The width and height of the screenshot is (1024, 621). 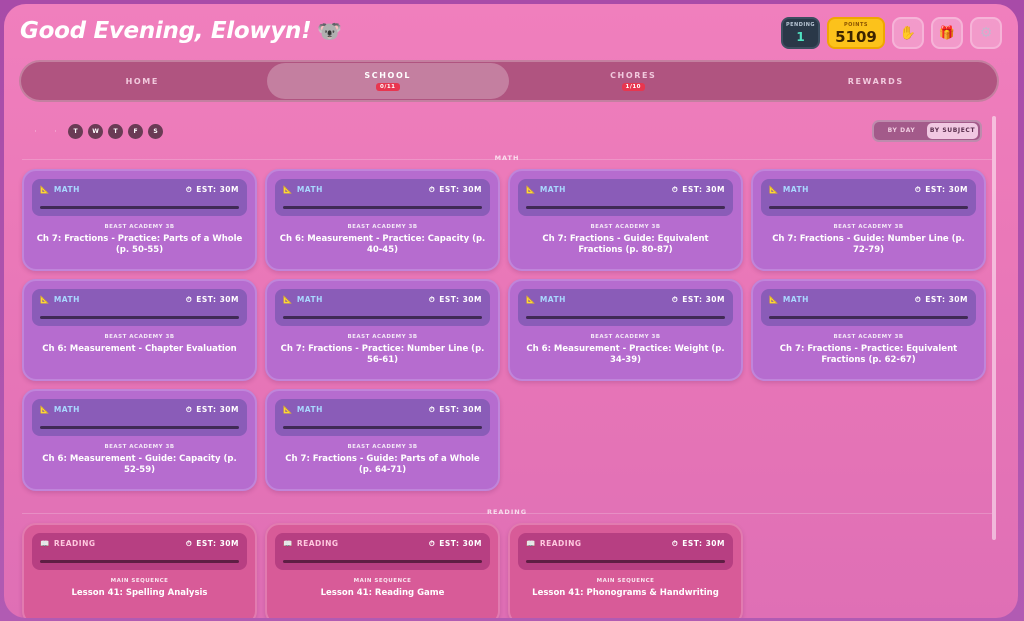 I want to click on hand-button: ✋, so click(x=908, y=33).